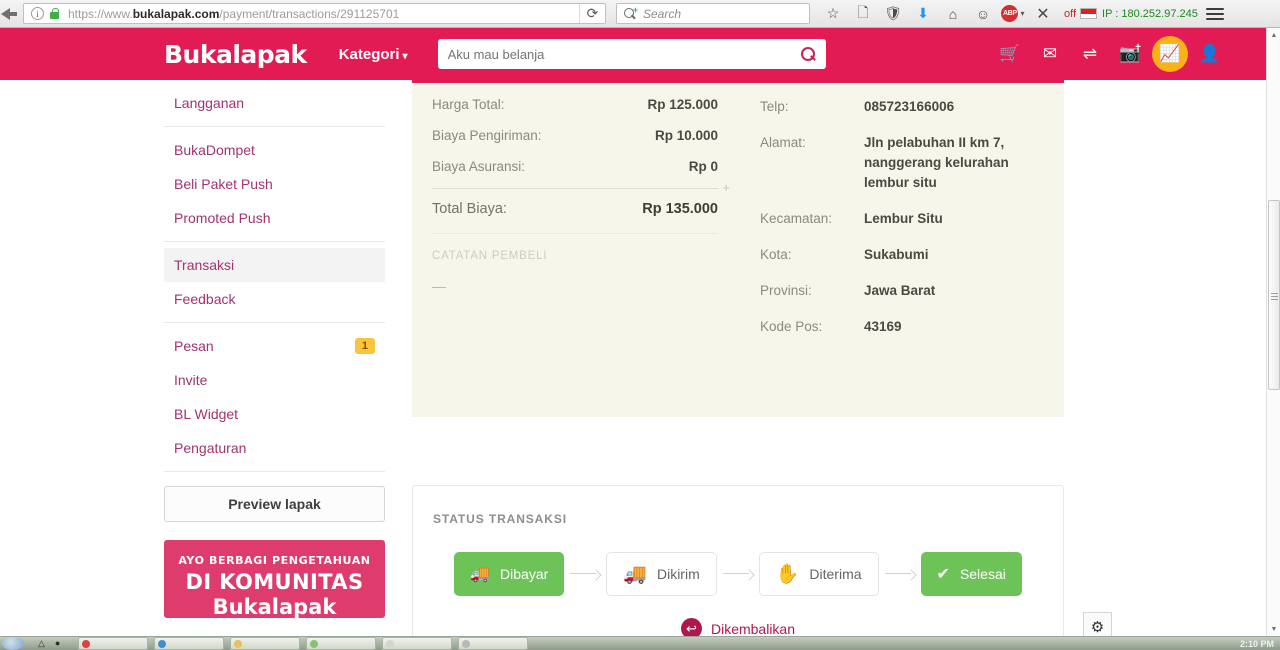 The image size is (1280, 650). Describe the element at coordinates (863, 14) in the screenshot. I see `reading-list-icon: 🗋` at that location.